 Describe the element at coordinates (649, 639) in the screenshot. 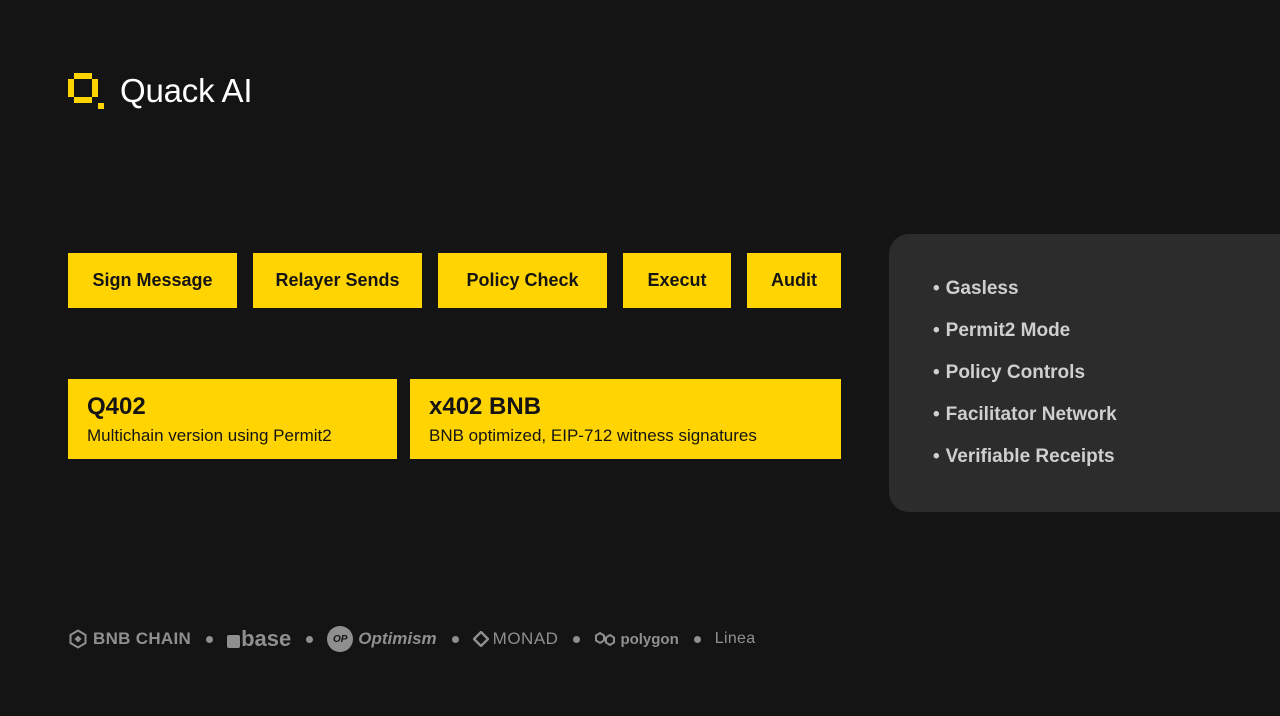

I see `chain-label: polygon` at that location.